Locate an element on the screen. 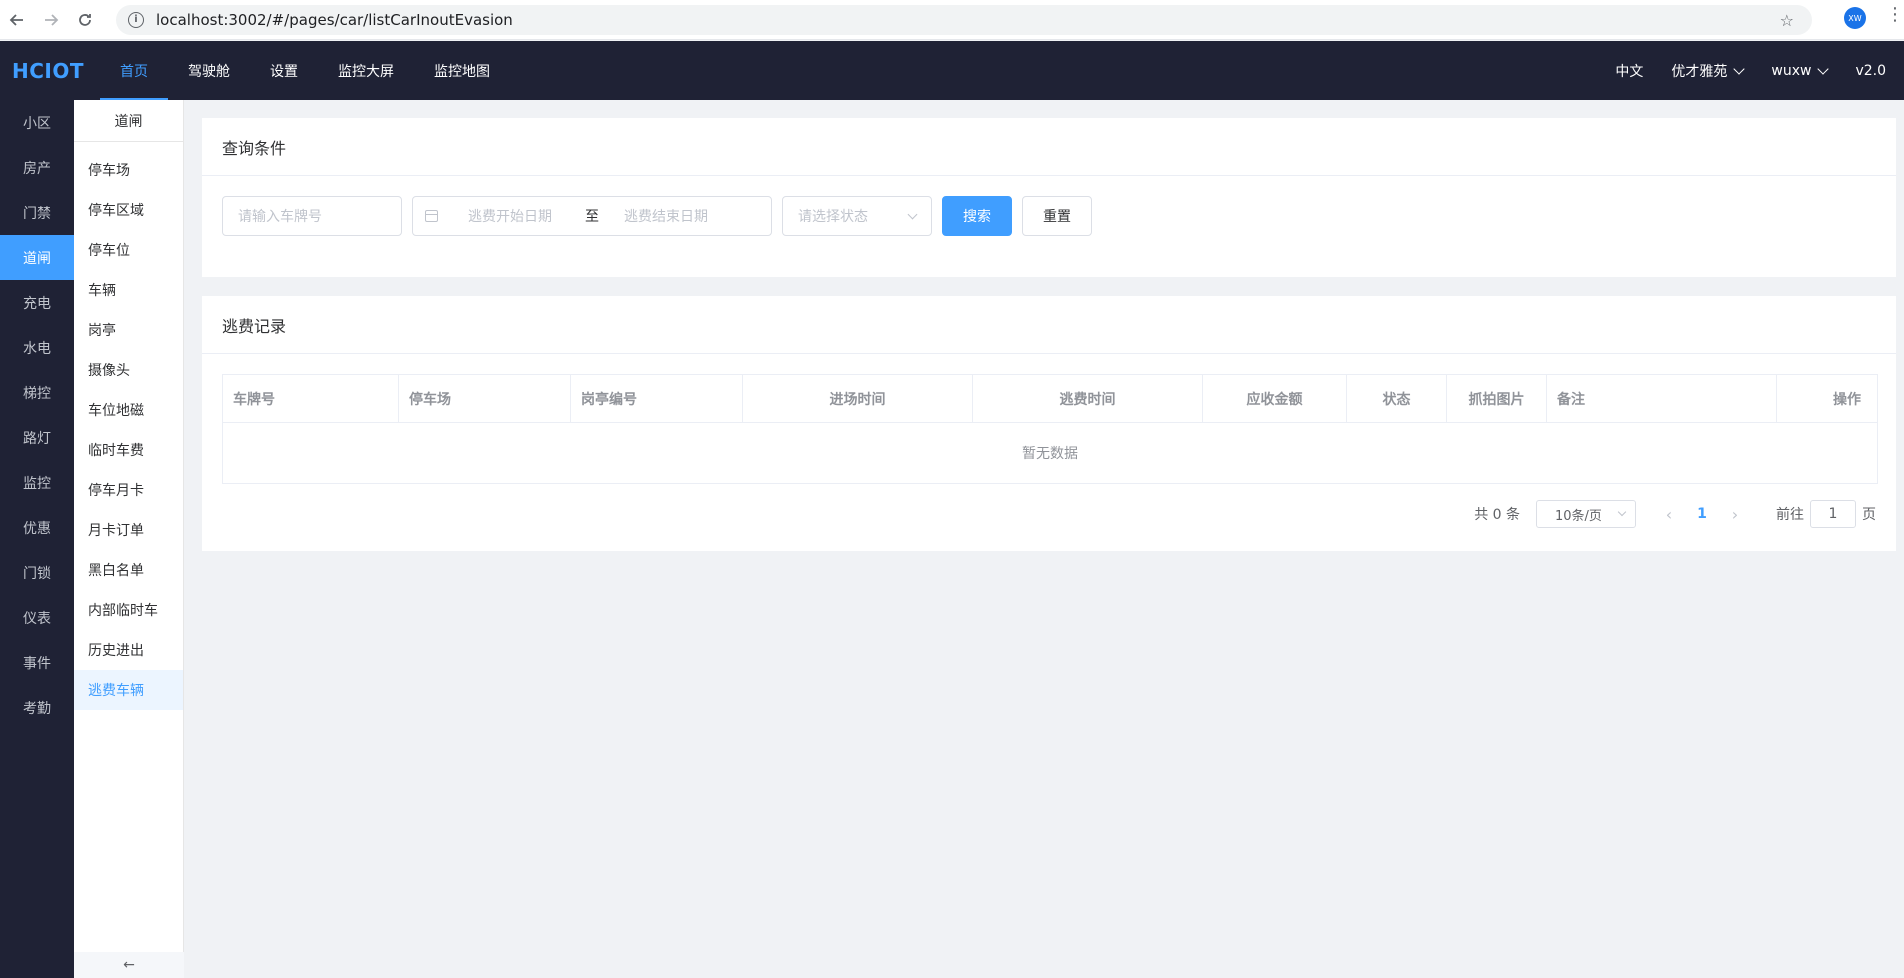 The width and height of the screenshot is (1904, 978). calendar-icon is located at coordinates (431, 216).